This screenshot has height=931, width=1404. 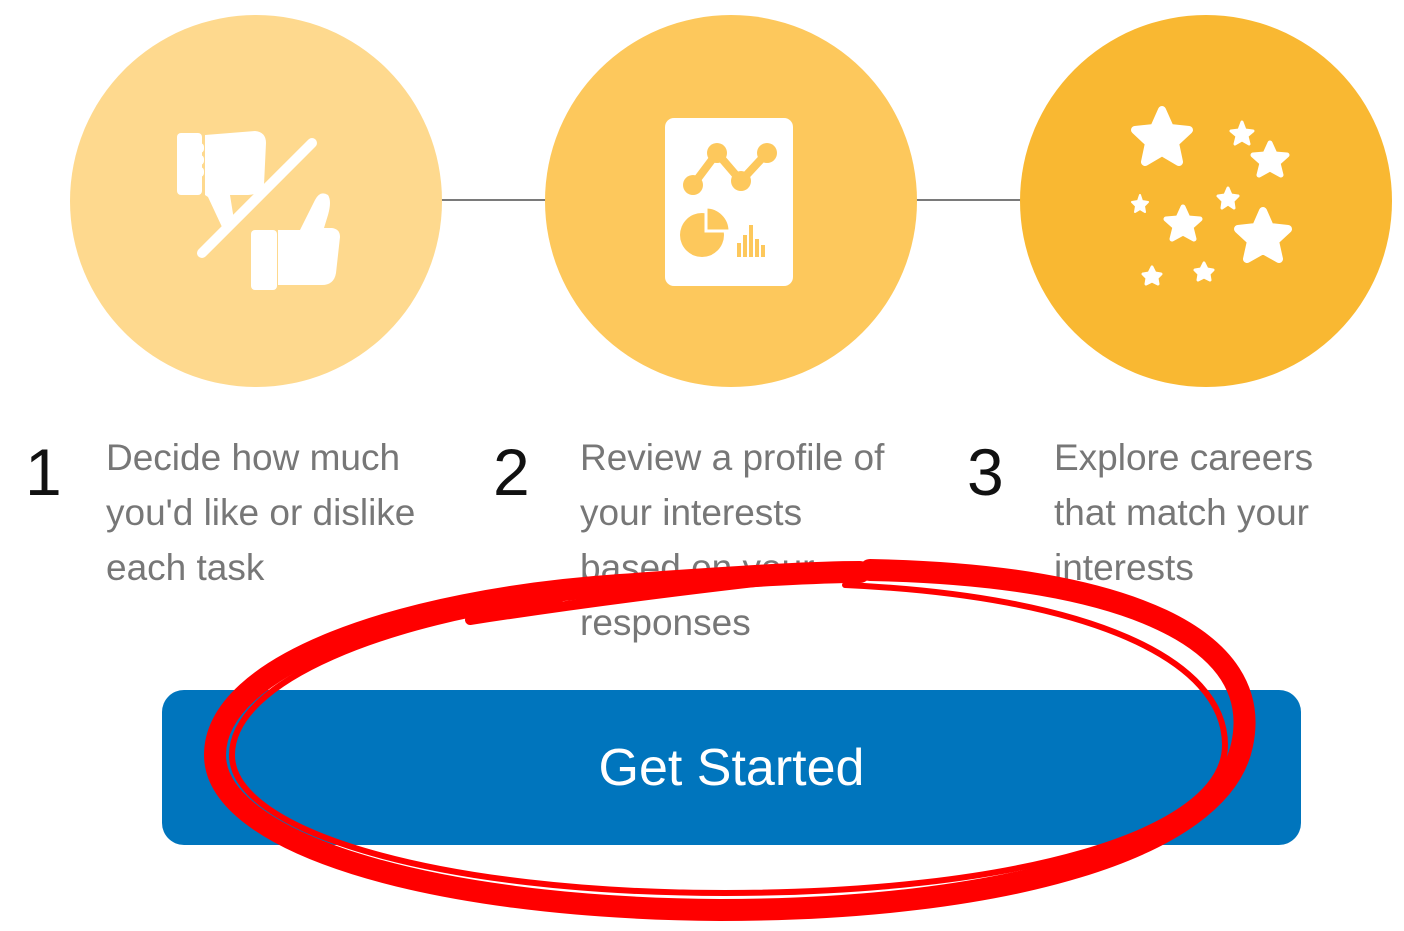 I want to click on thumbs-down-up-icon, so click(x=258, y=210).